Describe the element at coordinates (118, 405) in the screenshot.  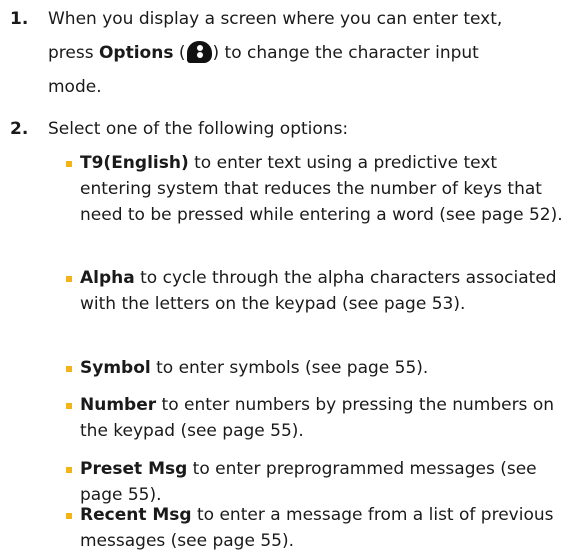
I see `option-name: Number` at that location.